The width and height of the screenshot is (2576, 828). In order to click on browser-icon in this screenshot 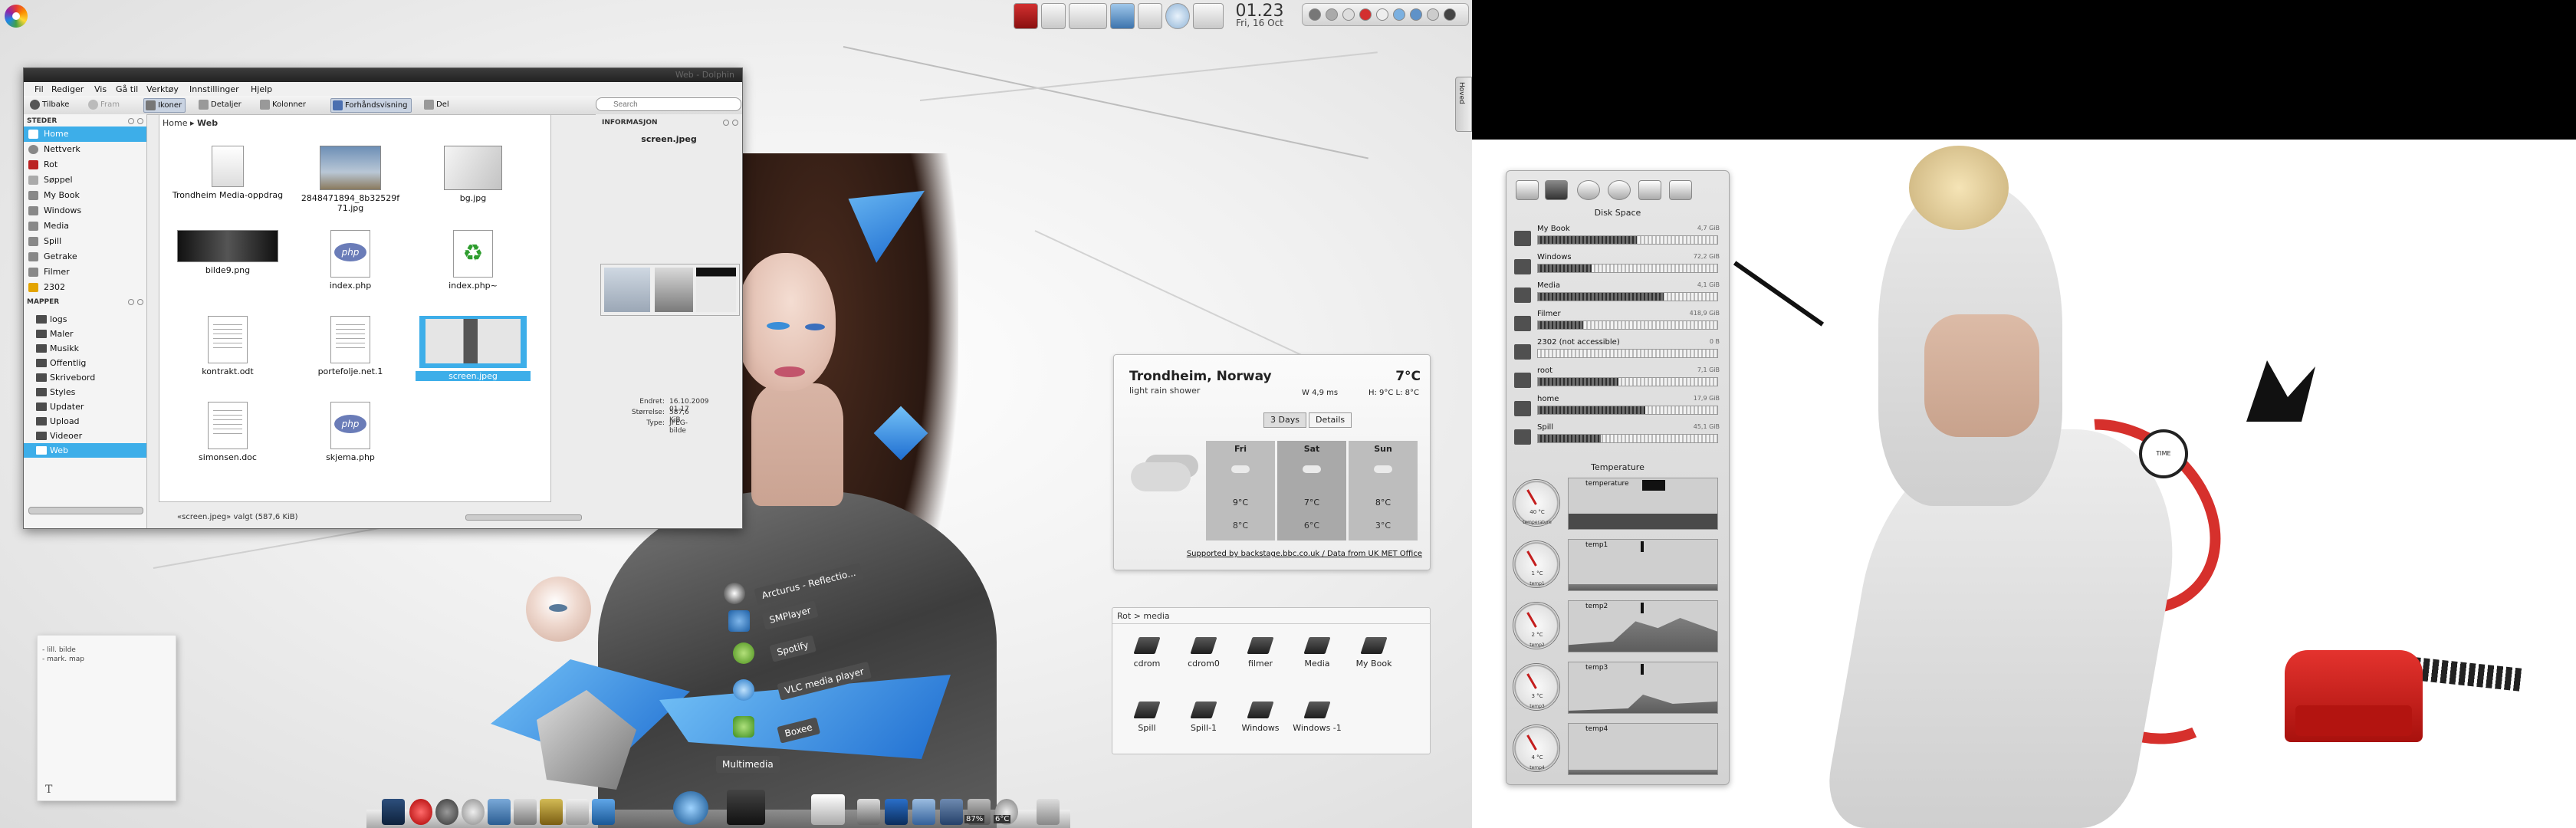, I will do `click(473, 812)`.